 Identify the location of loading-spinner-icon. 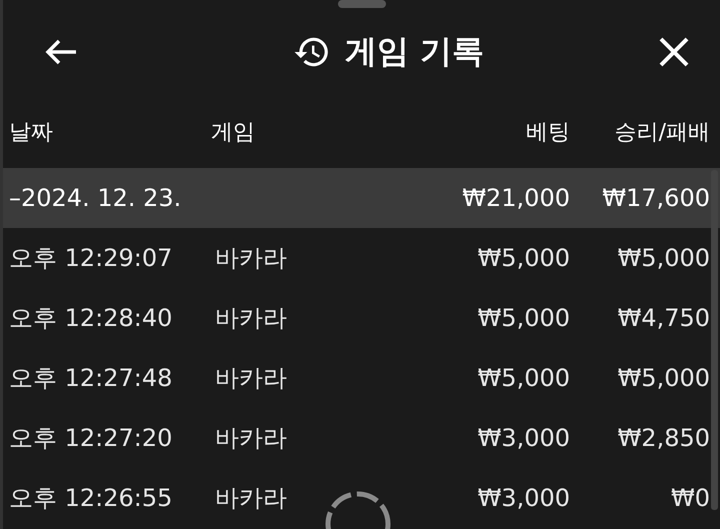
(358, 509).